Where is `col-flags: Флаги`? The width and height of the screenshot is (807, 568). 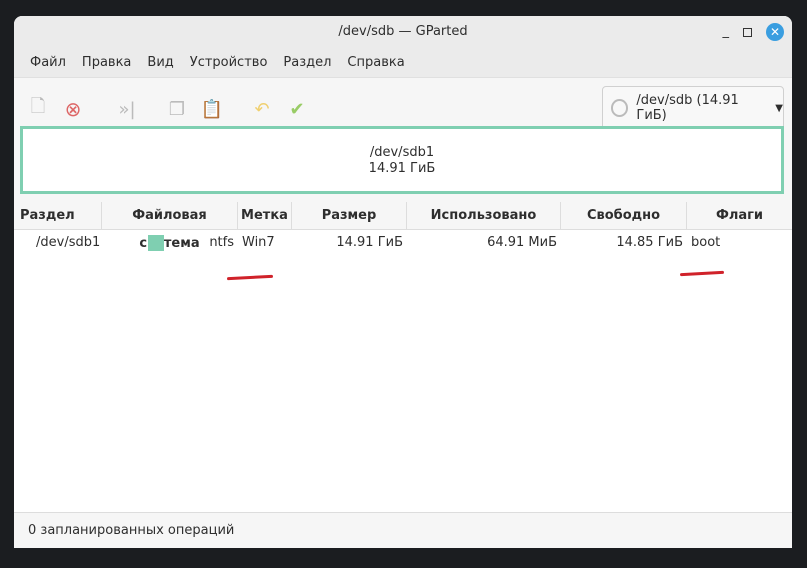
col-flags: Флаги is located at coordinates (739, 215).